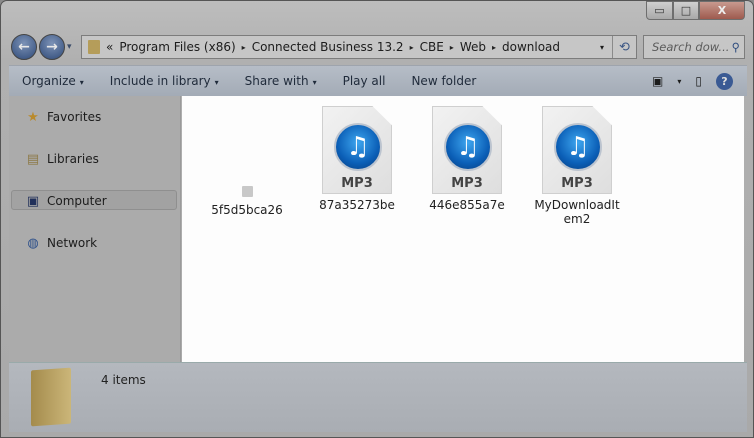 Image resolution: width=754 pixels, height=438 pixels. I want to click on recent-pages-dropdown: ▾, so click(69, 47).